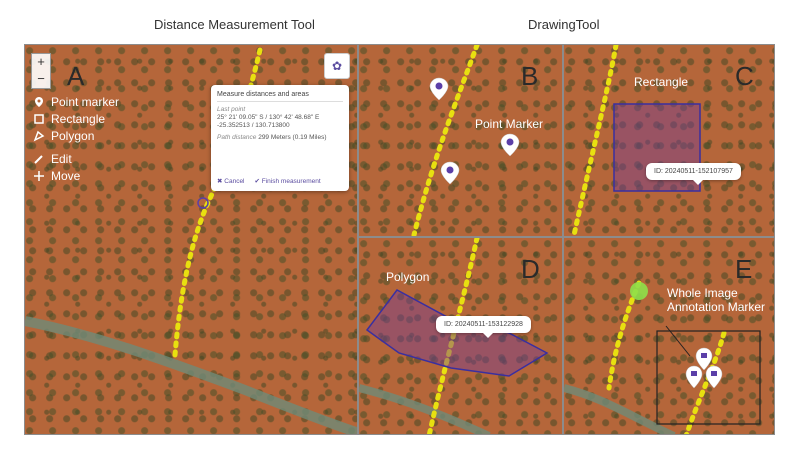 Image resolution: width=800 pixels, height=451 pixels. I want to click on tool-polygon: Polygon, so click(63, 136).